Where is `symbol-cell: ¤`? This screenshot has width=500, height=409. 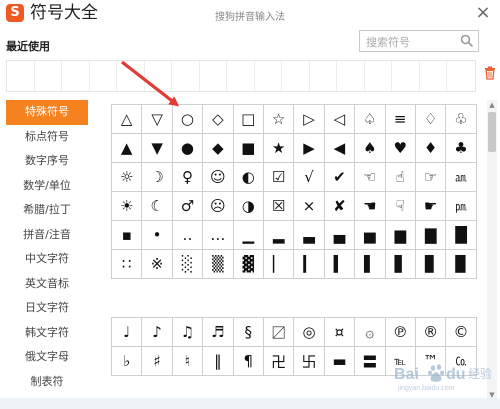 symbol-cell: ¤ is located at coordinates (339, 332).